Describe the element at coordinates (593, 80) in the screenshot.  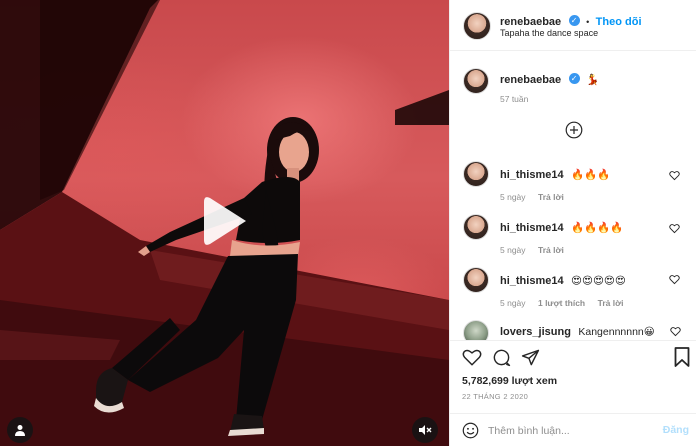
I see `caption-text: 💃` at that location.